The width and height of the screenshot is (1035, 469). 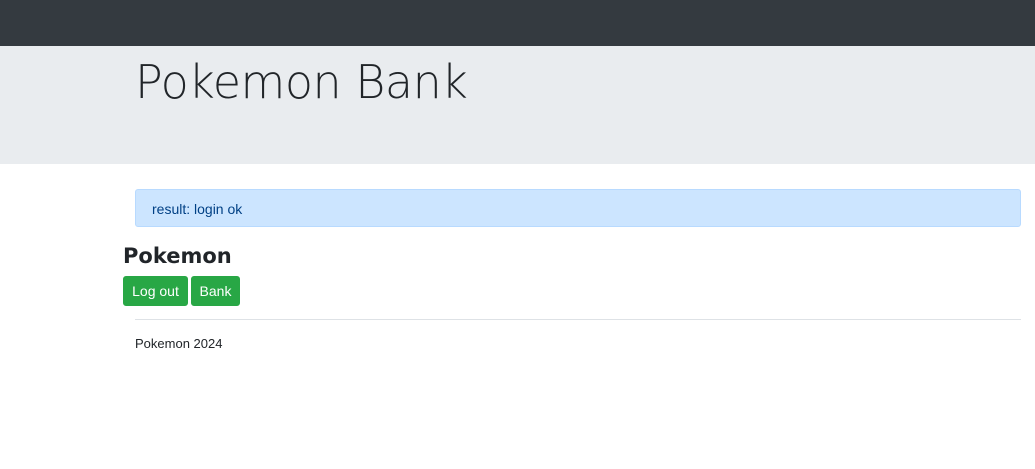 I want to click on footer-text: Pokemon 2024, so click(x=179, y=343).